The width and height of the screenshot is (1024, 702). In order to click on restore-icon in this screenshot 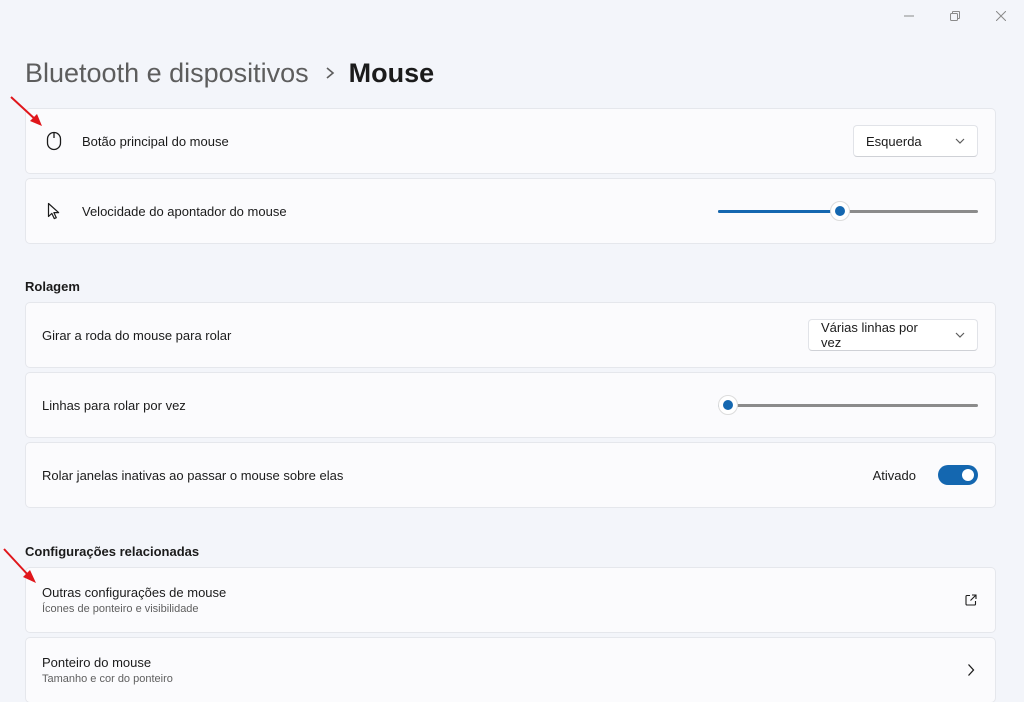, I will do `click(955, 16)`.